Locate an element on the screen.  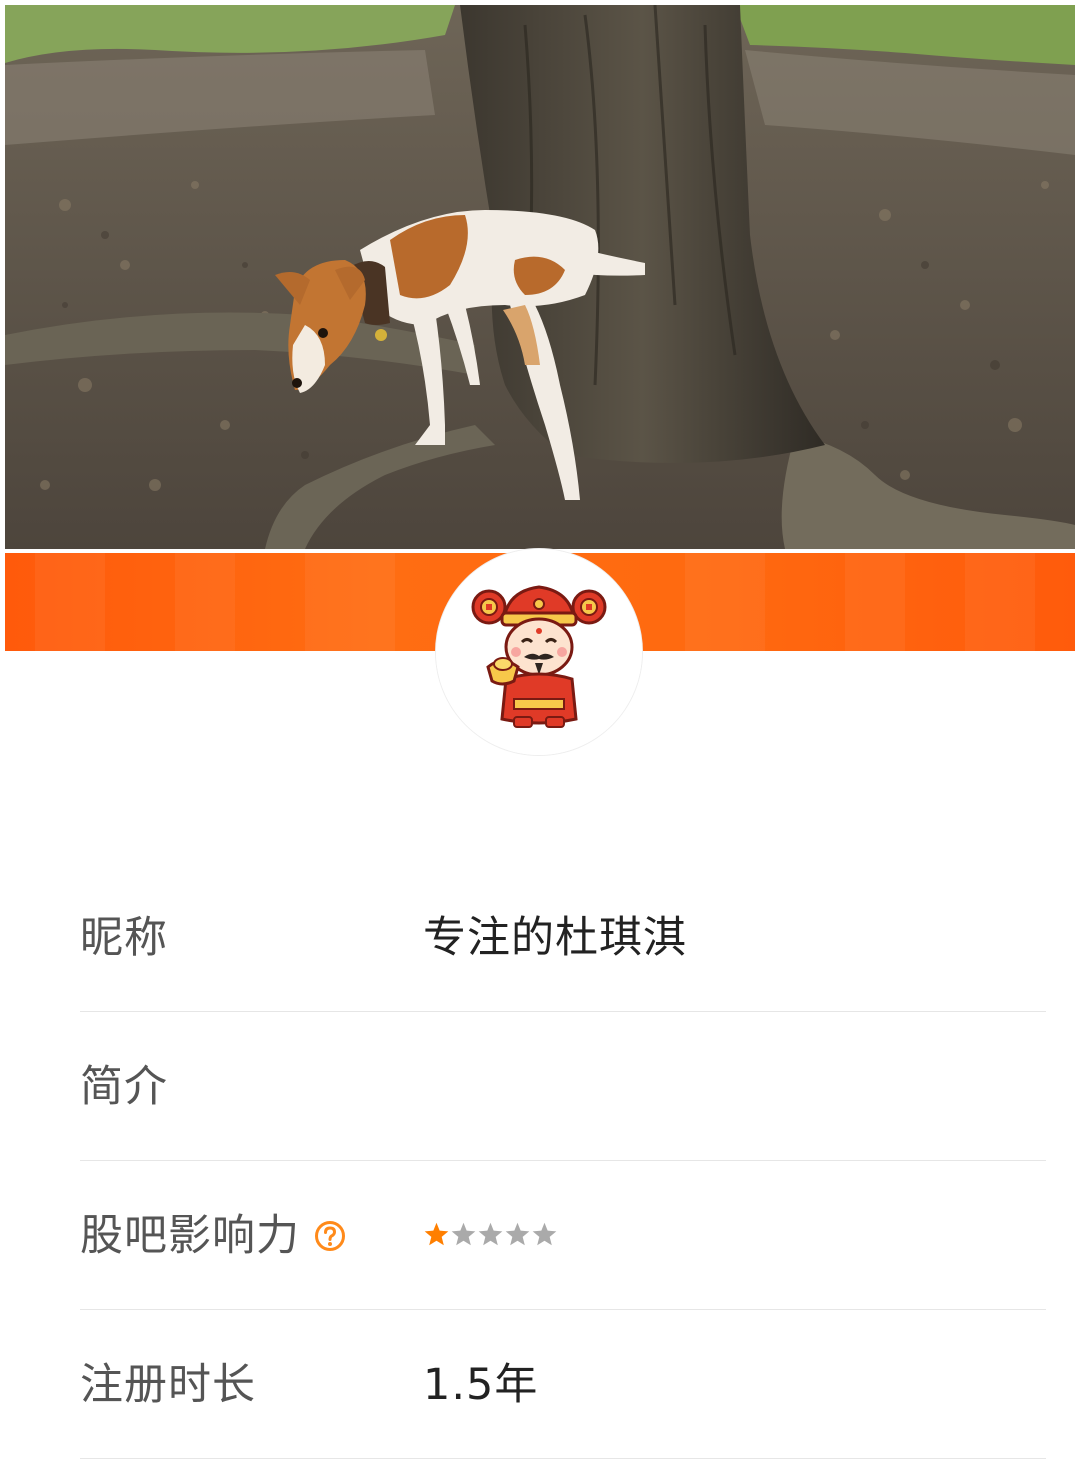
registration-row: 注册时长 1.5年 is located at coordinates (563, 1384).